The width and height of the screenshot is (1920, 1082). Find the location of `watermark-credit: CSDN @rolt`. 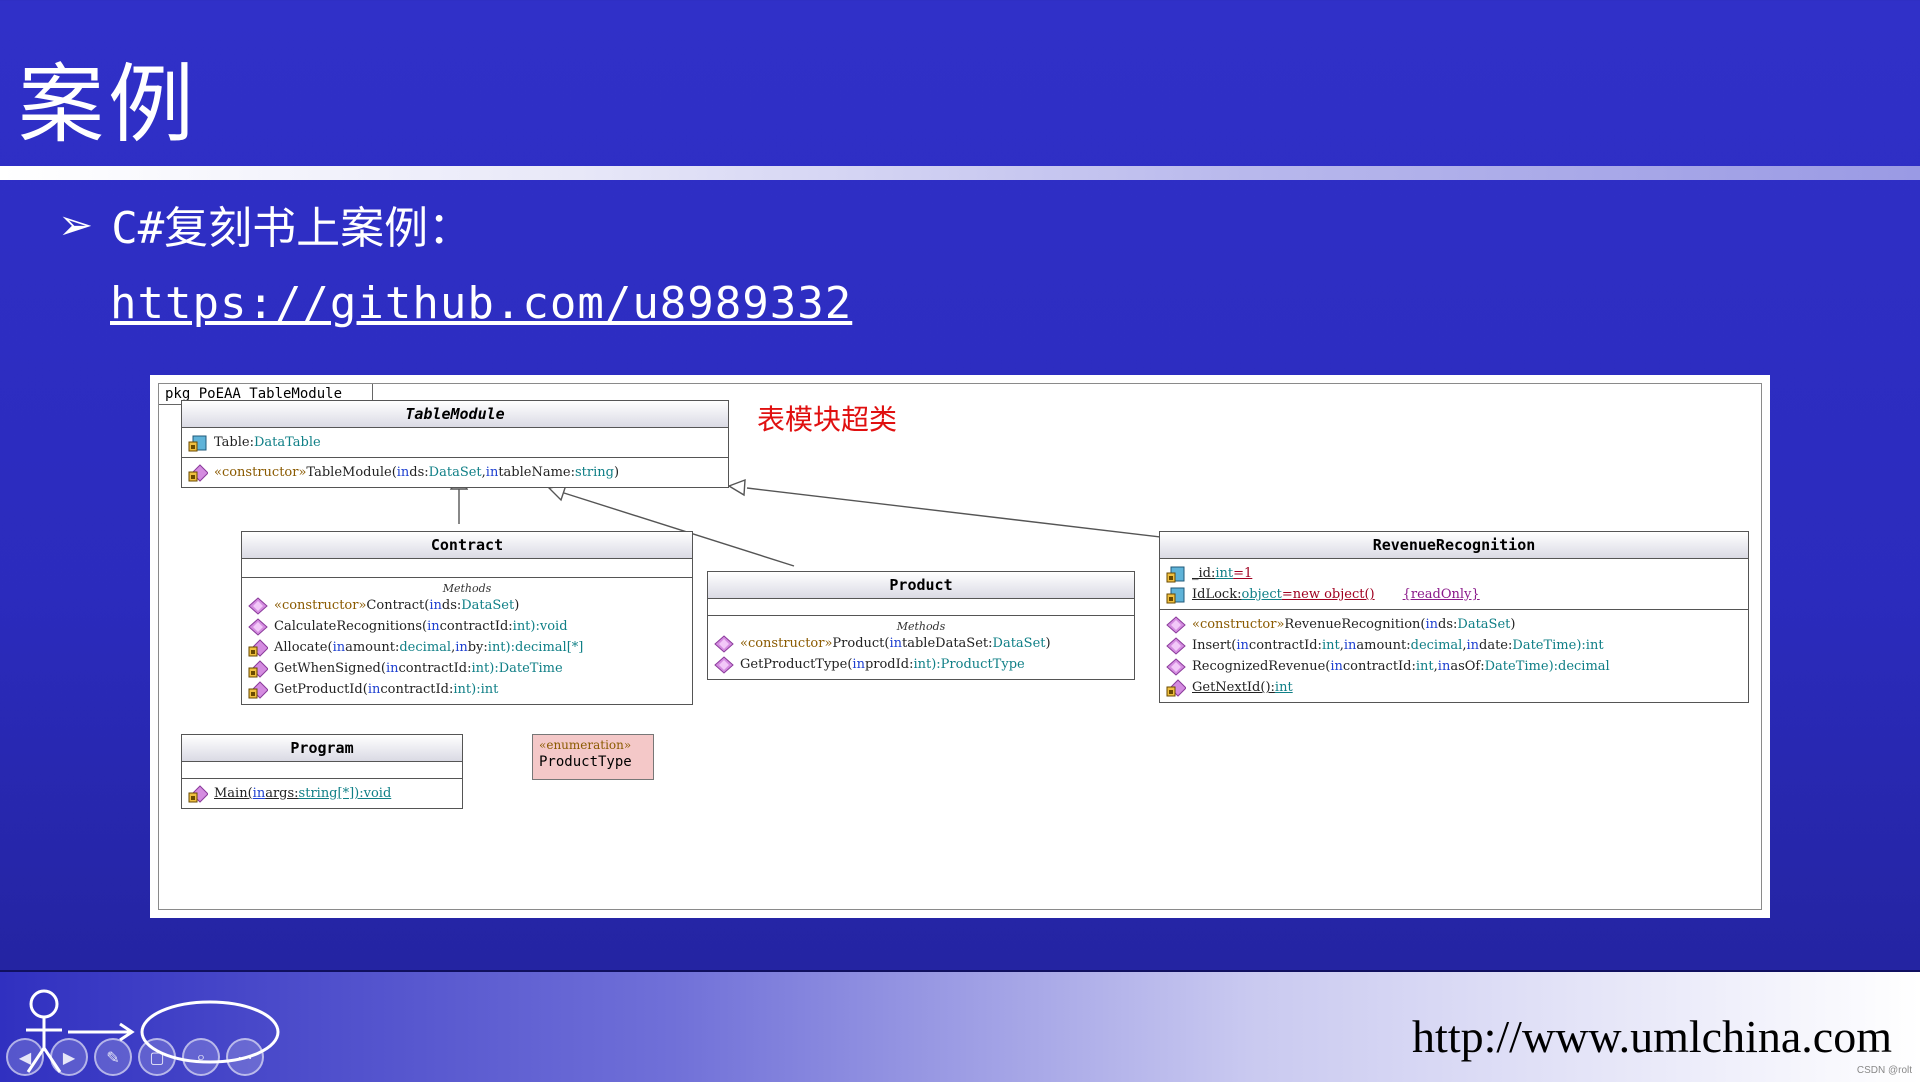

watermark-credit: CSDN @rolt is located at coordinates (1884, 1070).